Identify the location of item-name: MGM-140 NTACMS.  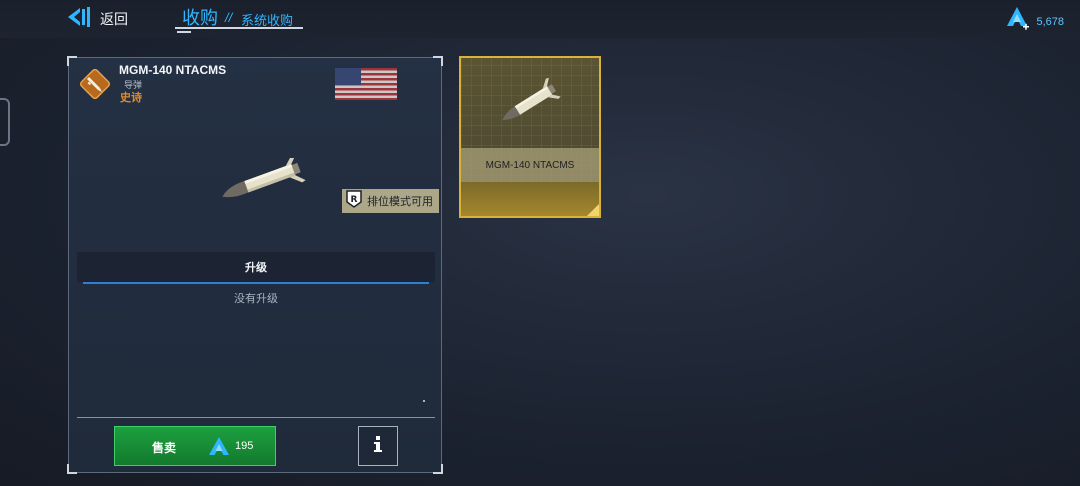
(173, 70).